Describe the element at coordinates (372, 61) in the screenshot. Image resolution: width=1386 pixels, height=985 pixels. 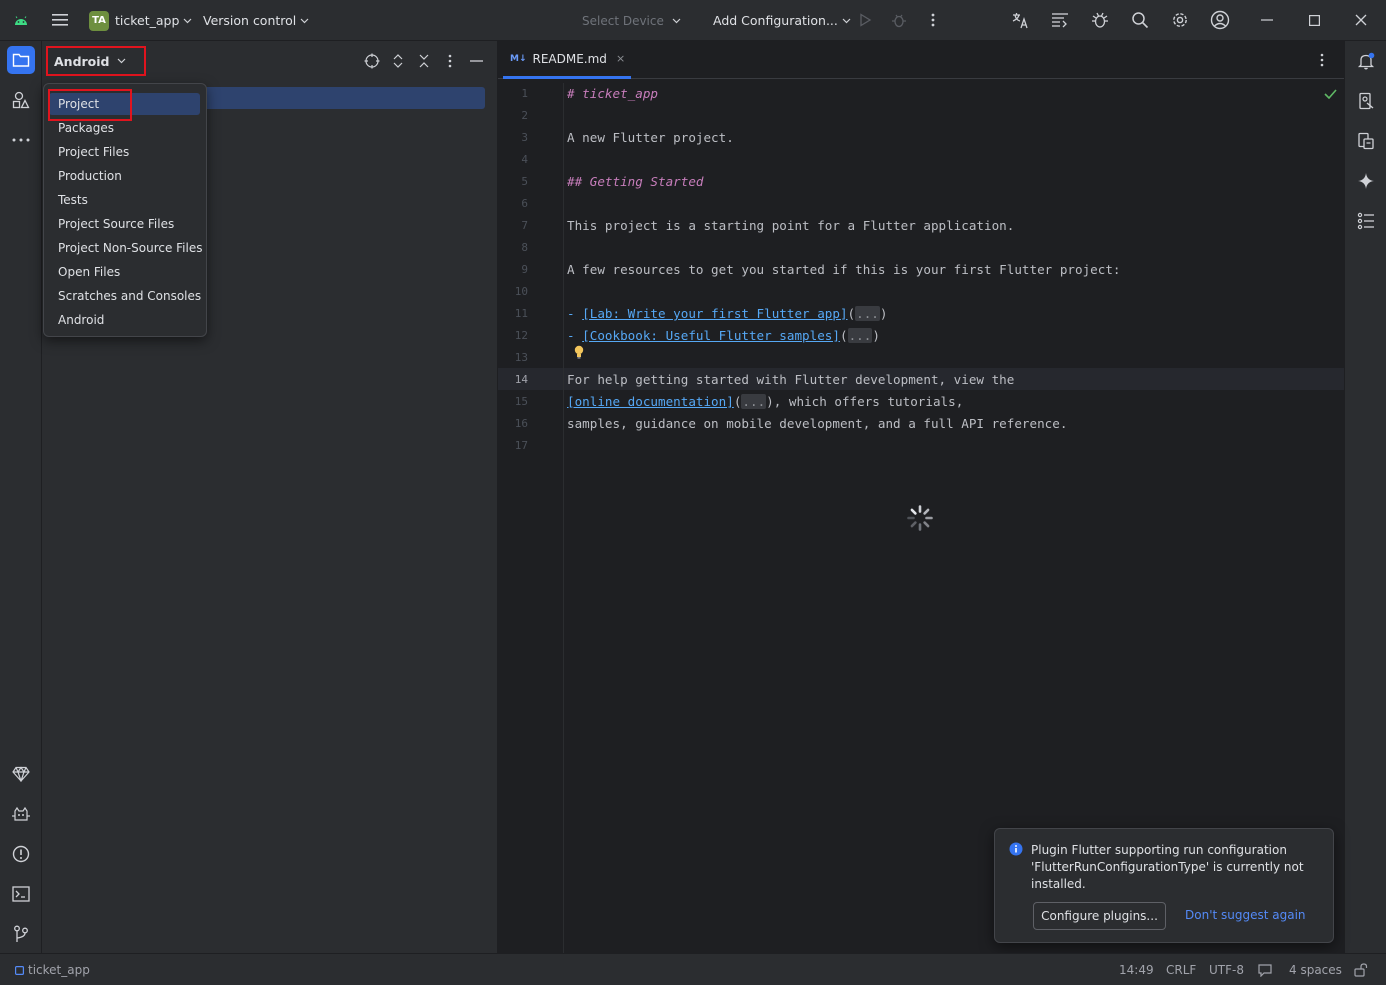
I see `locate-icon` at that location.